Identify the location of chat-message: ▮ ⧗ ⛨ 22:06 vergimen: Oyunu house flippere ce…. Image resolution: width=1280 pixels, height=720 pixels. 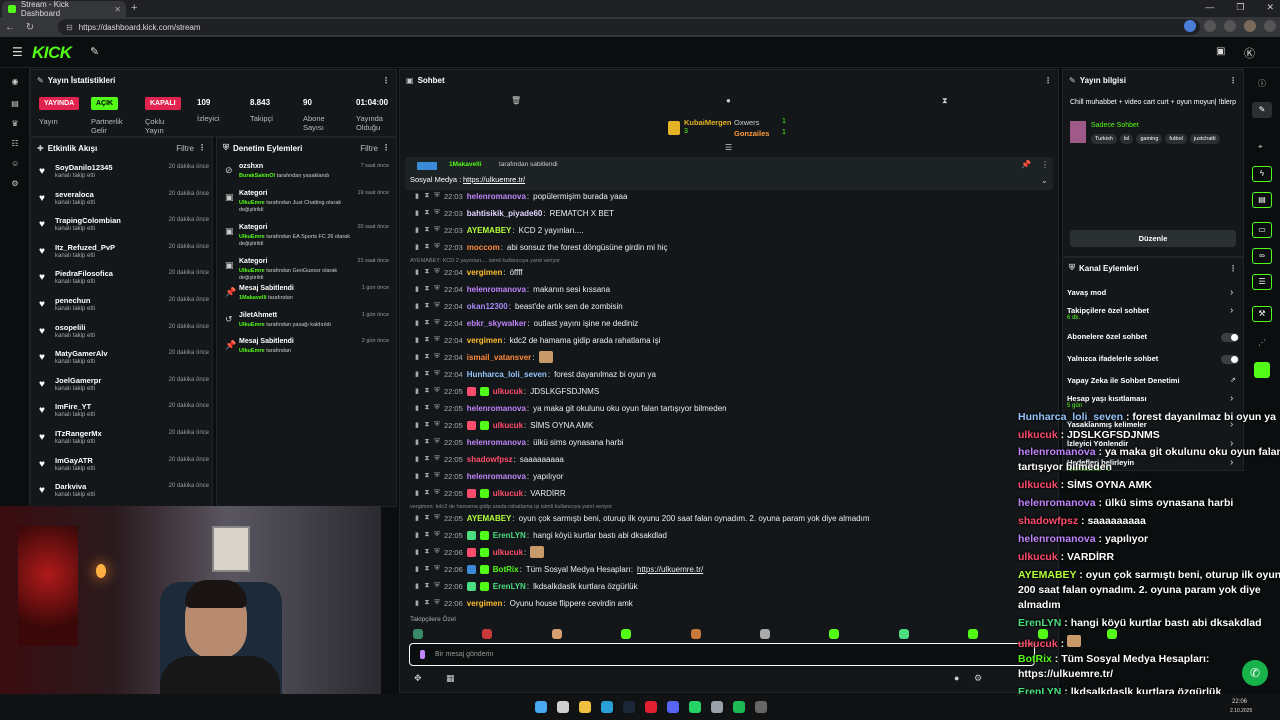
(523, 603).